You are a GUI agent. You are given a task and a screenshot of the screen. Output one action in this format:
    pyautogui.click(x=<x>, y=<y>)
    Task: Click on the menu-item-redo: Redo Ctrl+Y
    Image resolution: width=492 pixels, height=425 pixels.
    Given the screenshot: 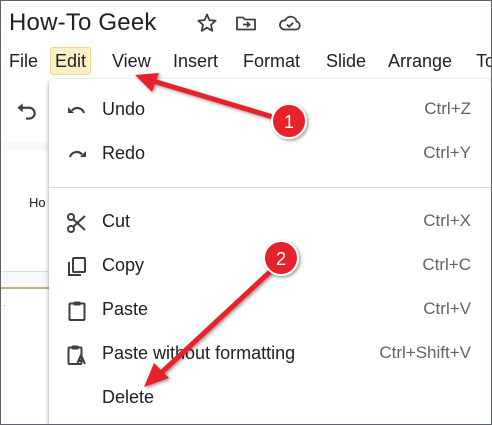 What is the action you would take?
    pyautogui.click(x=270, y=154)
    